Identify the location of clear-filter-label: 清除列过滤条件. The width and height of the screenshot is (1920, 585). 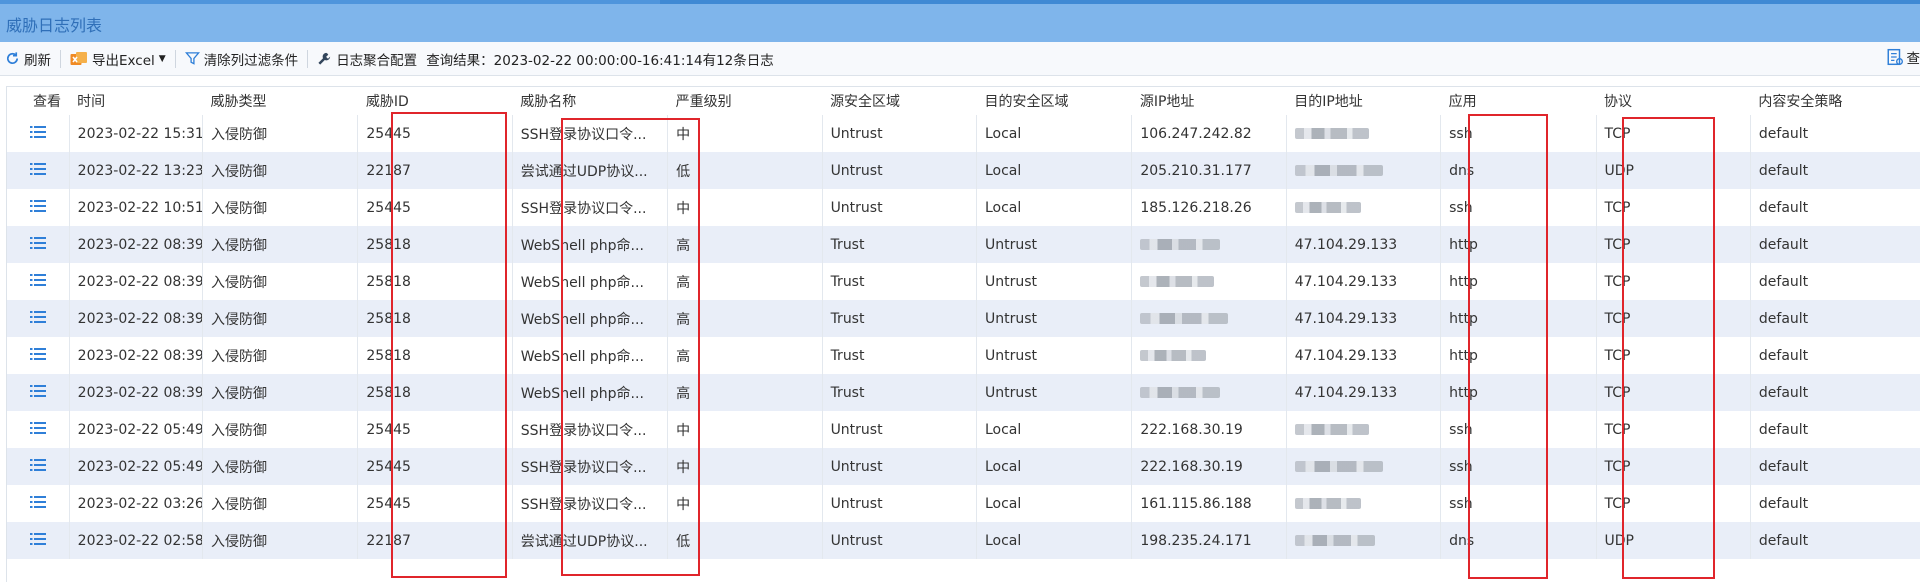
(251, 60).